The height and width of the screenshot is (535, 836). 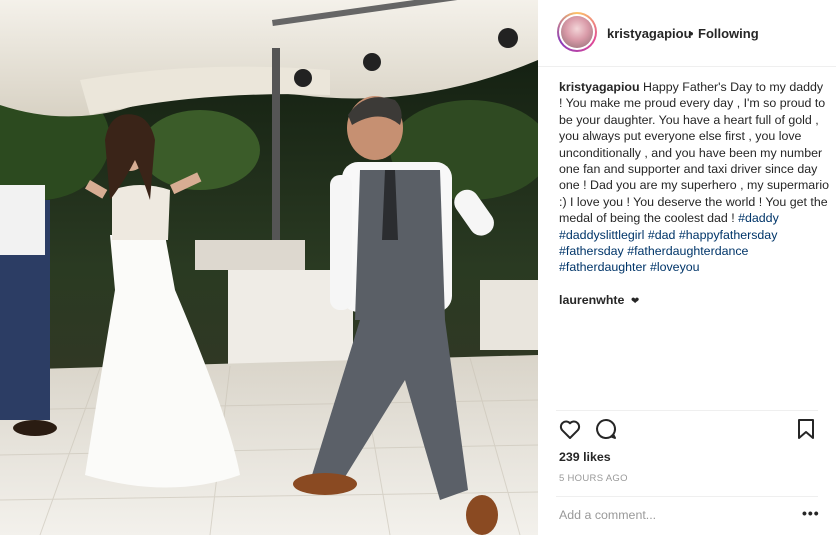 I want to click on post-timestamp: 5 HOURS AGO, so click(x=593, y=478).